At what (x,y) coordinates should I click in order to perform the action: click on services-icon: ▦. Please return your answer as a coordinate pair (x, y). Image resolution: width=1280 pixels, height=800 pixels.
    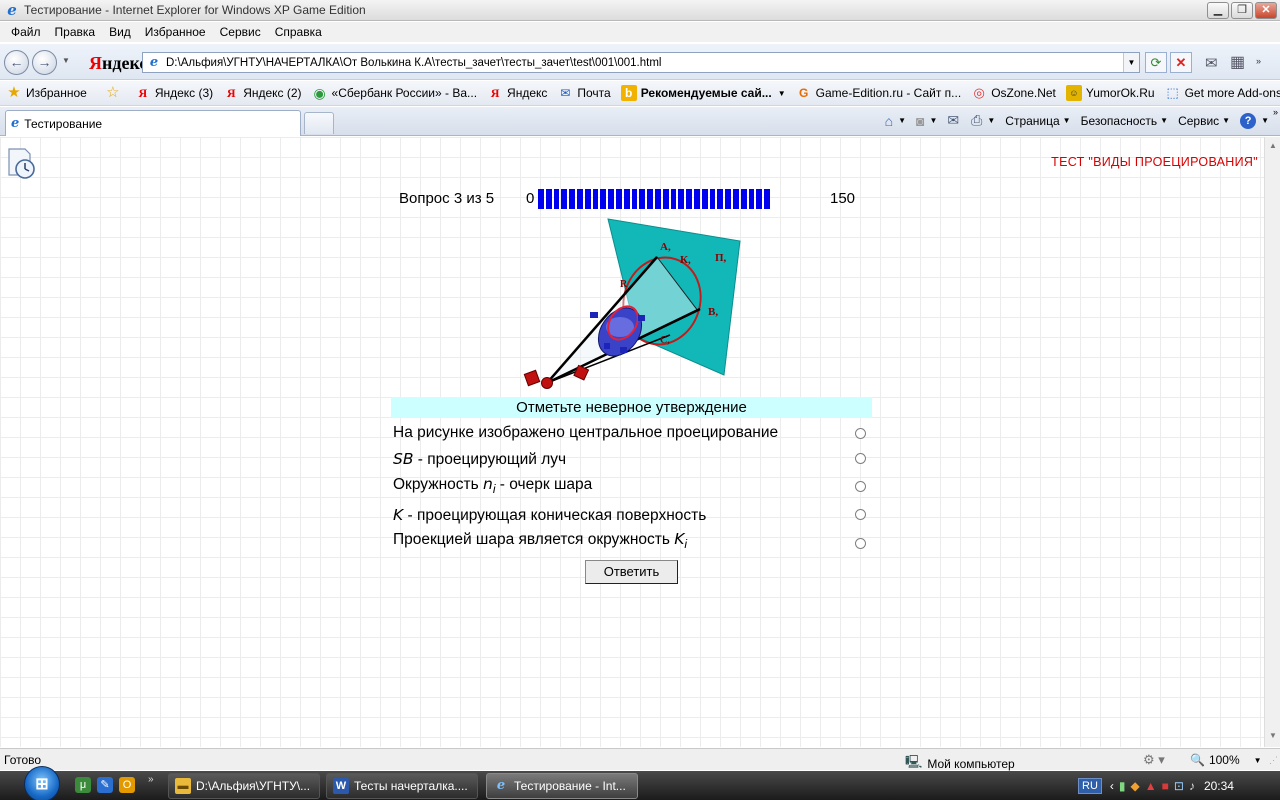
    Looking at the image, I should click on (1237, 62).